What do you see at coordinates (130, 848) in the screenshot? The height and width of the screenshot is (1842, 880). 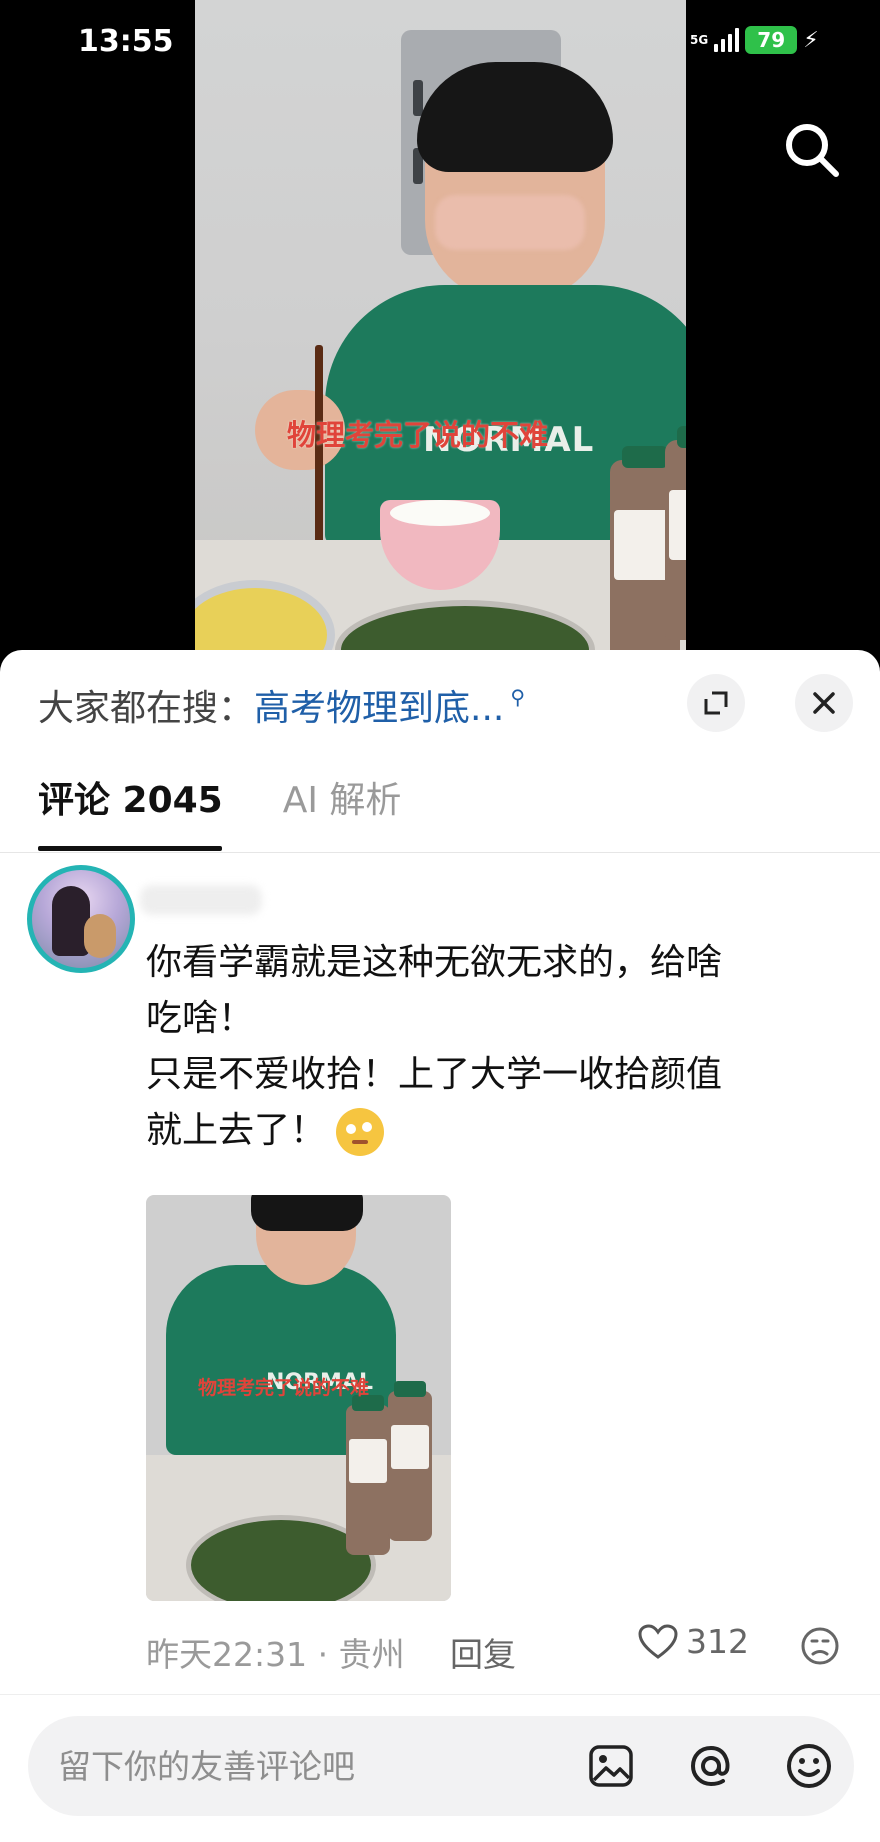 I see `active-tab-indicator` at bounding box center [130, 848].